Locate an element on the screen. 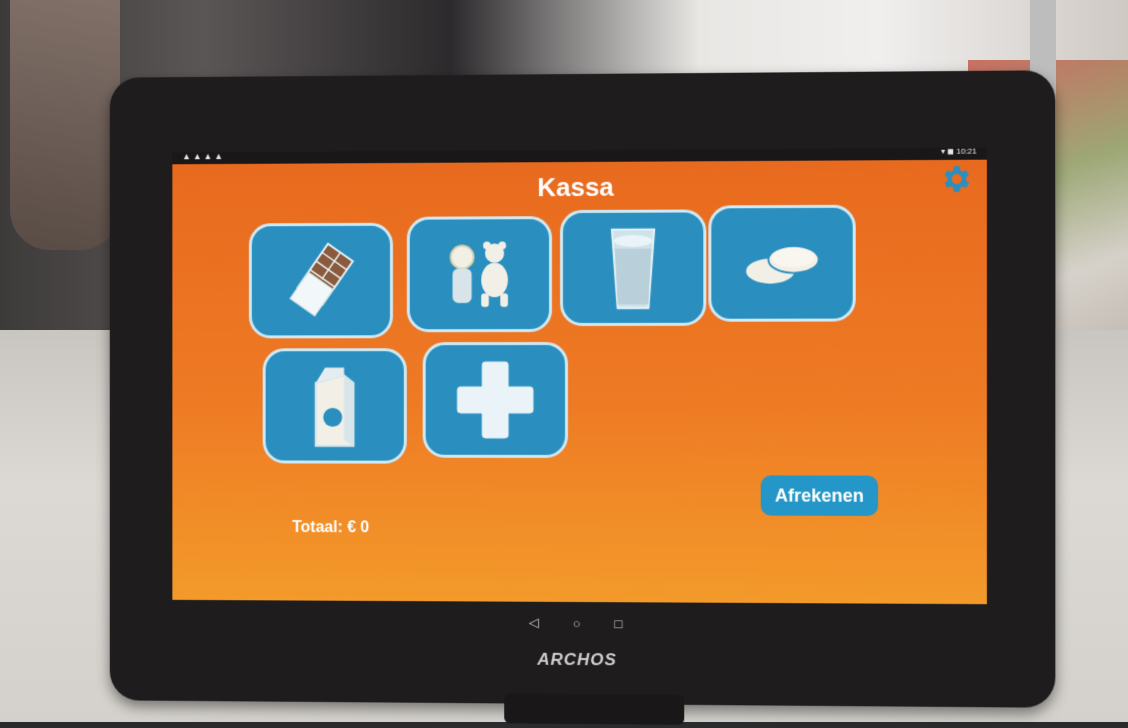  status-notification-icons: ▲▲▲▲ is located at coordinates (203, 156).